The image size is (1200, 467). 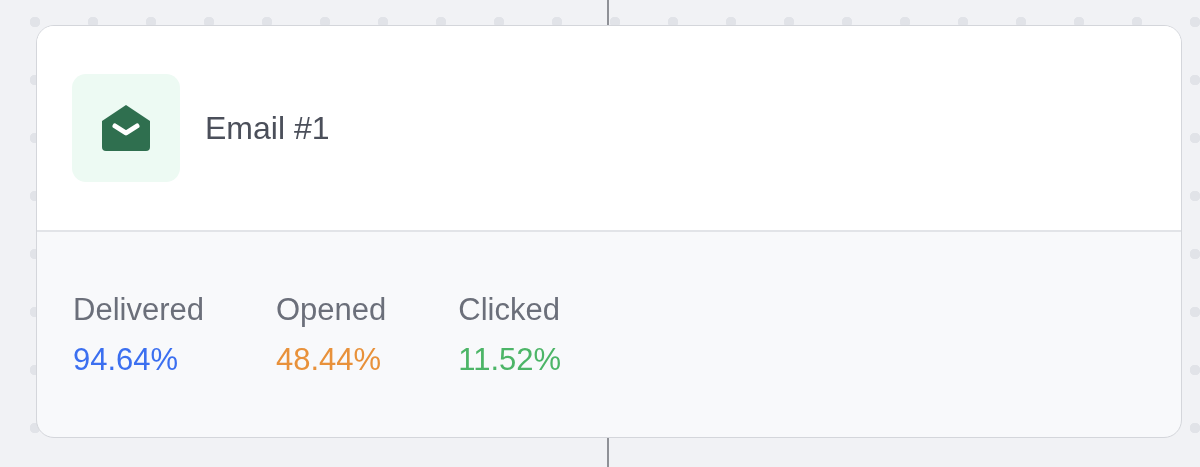 I want to click on stat-value: 94.64%, so click(x=126, y=360).